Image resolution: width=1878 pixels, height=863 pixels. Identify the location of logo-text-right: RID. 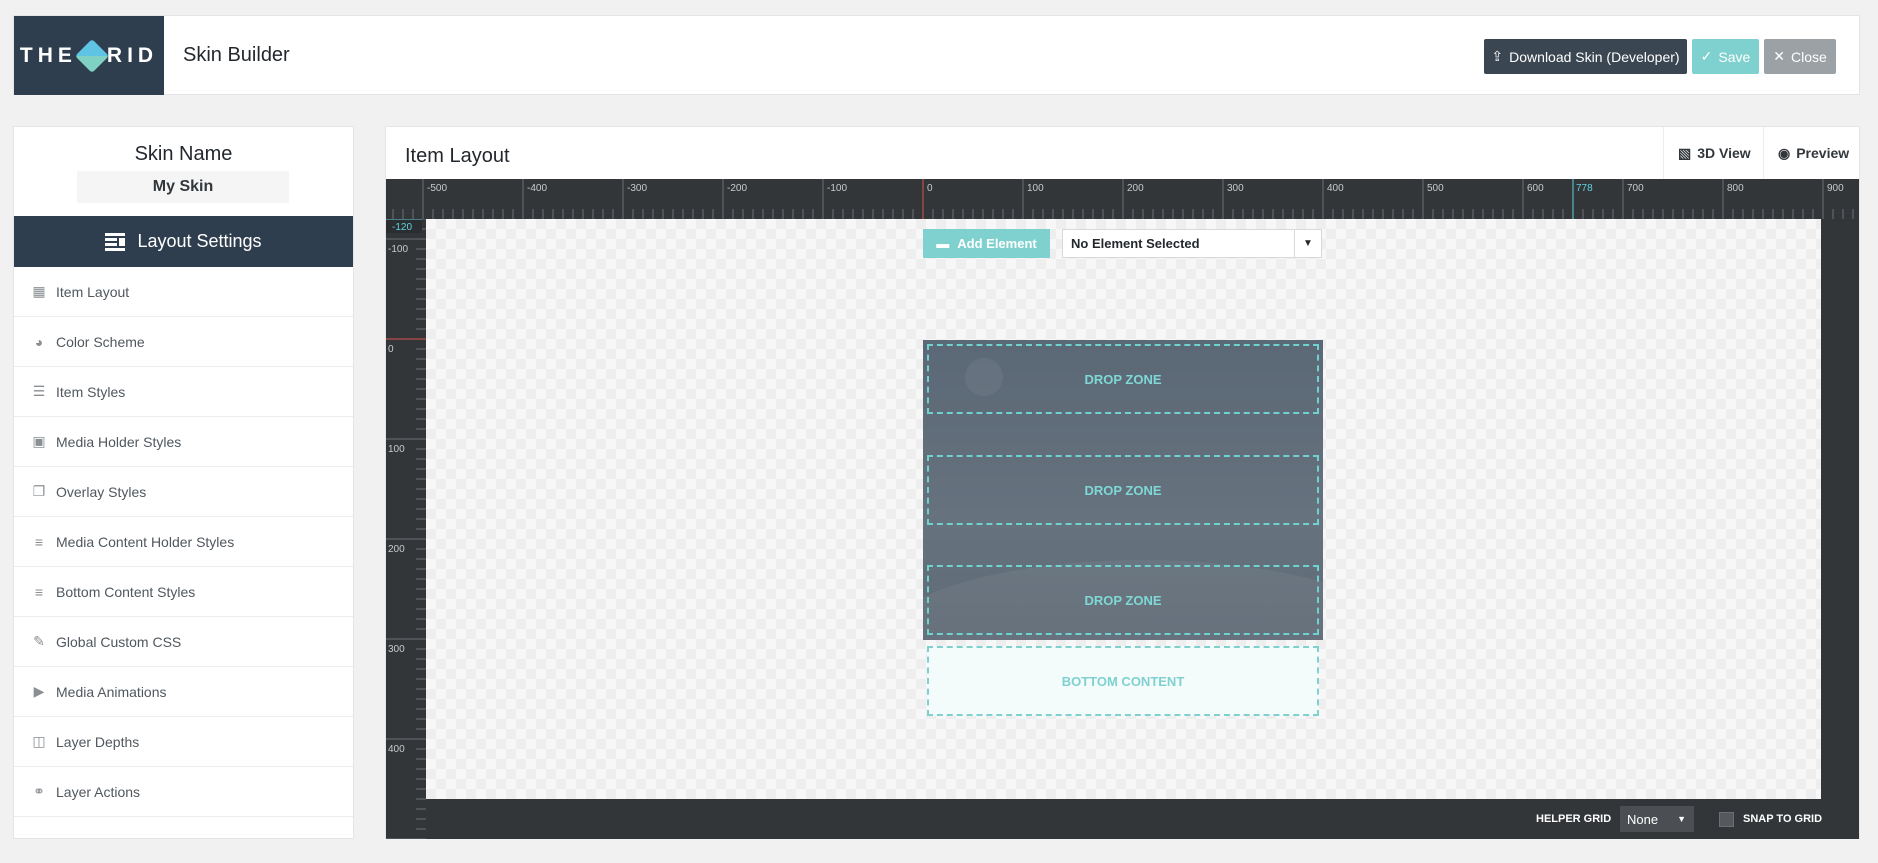
(132, 55).